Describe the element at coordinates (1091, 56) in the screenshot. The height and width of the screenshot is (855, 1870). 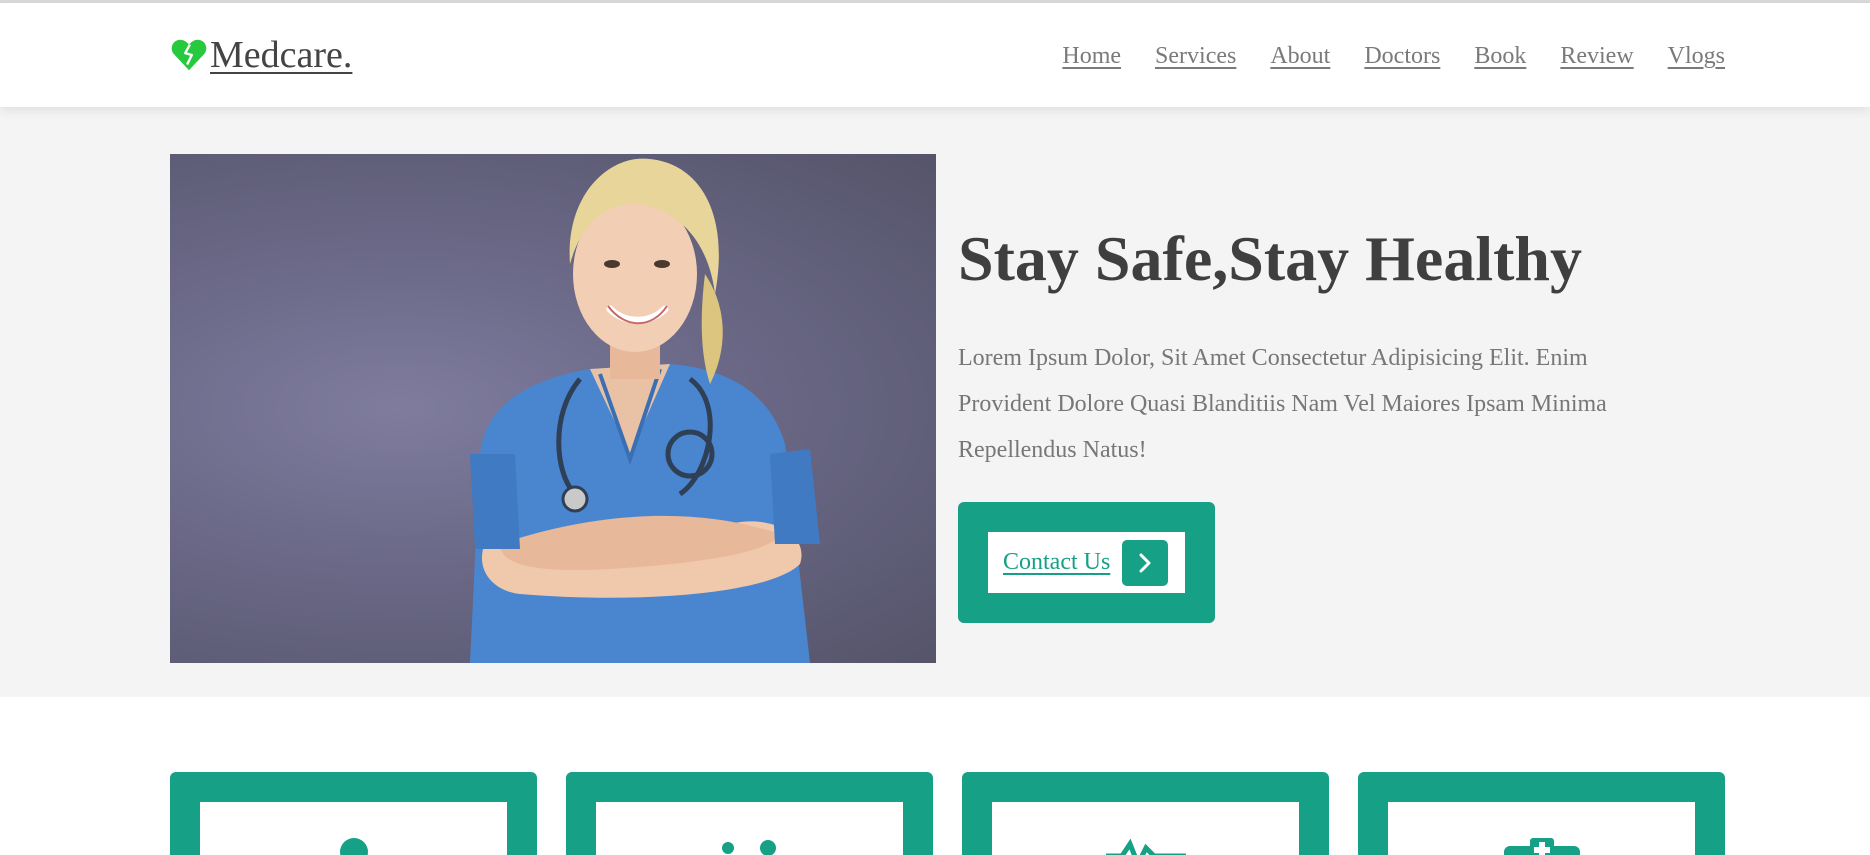
I see `nav-link-home: Home` at that location.